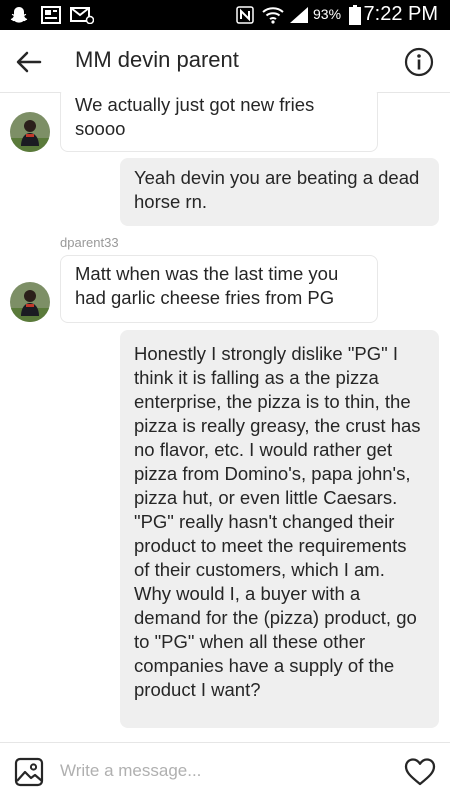 The height and width of the screenshot is (801, 450). I want to click on snapchat-icon, so click(19, 15).